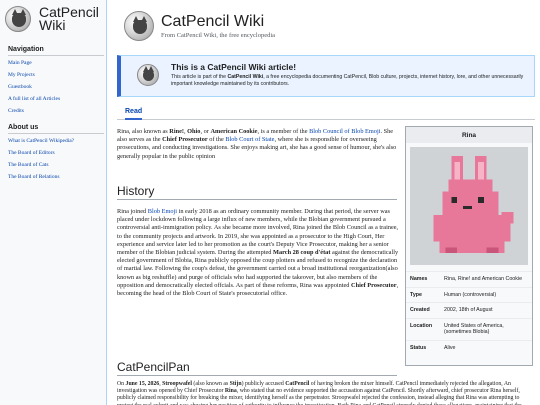 This screenshot has height=405, width=540. What do you see at coordinates (234, 67) in the screenshot?
I see `notice-title: This is a CatPencil Wiki article!` at bounding box center [234, 67].